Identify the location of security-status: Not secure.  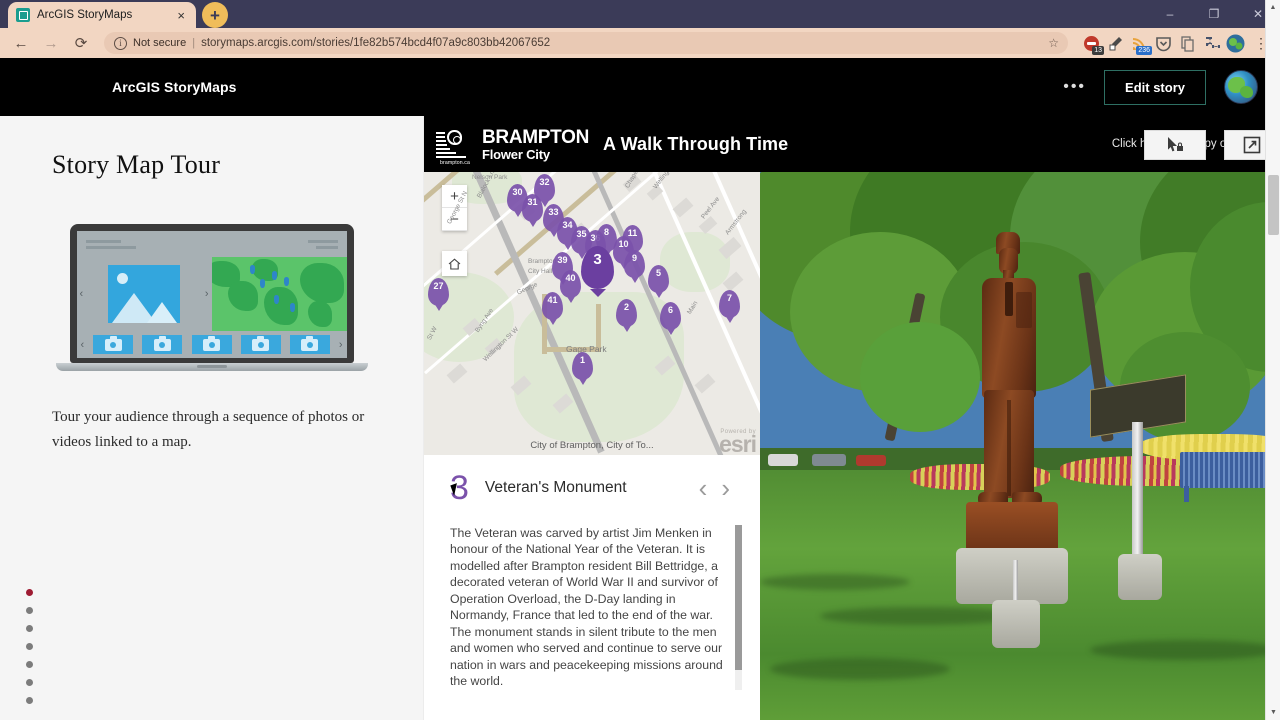
(160, 43).